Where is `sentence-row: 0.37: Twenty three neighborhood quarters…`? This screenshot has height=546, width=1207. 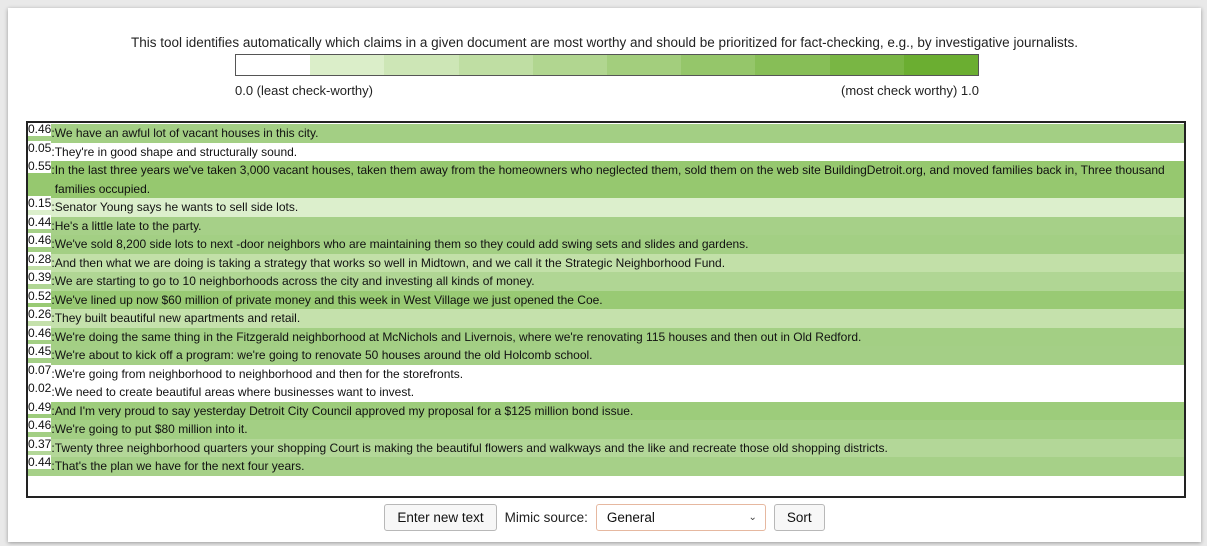
sentence-row: 0.37: Twenty three neighborhood quarters… is located at coordinates (606, 446).